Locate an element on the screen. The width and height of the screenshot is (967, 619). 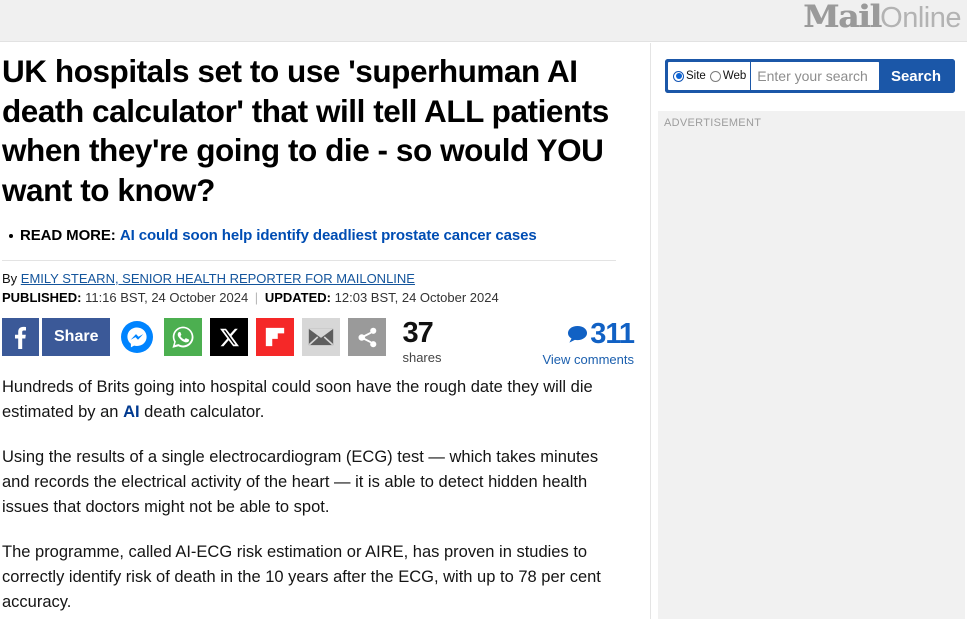
logo-online-text: Online is located at coordinates (920, 18).